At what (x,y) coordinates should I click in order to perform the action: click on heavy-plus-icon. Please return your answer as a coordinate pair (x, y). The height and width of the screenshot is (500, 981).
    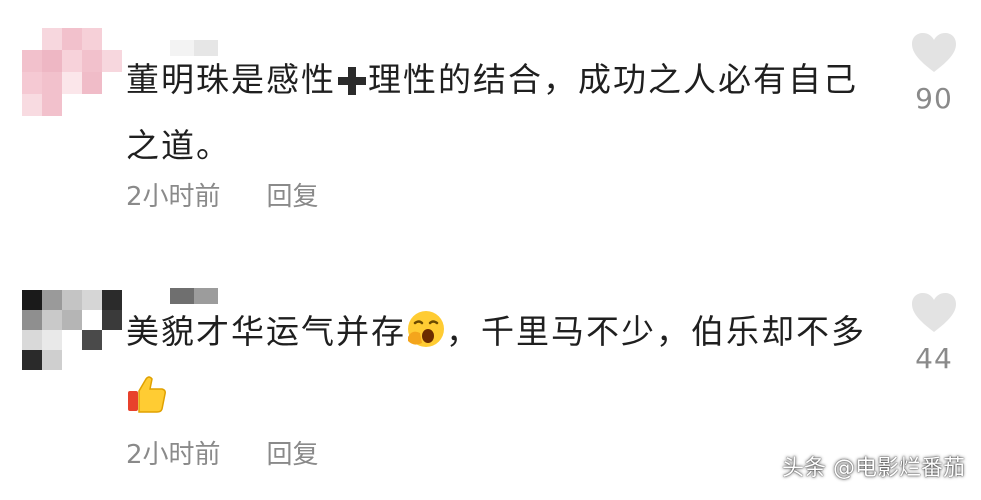
    Looking at the image, I should click on (352, 86).